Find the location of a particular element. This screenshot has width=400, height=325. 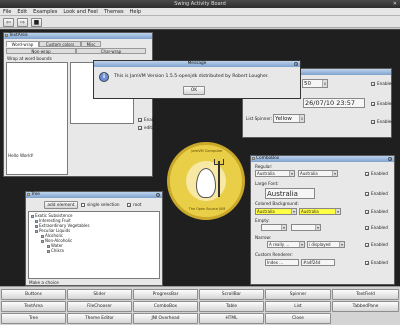

regular-combo-2: Australia ▾ is located at coordinates (318, 173).